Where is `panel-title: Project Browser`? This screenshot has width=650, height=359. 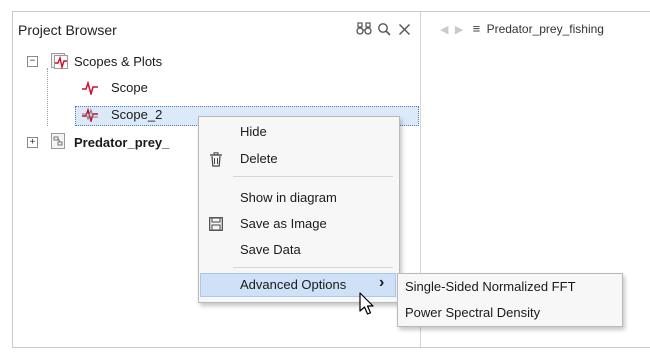
panel-title: Project Browser is located at coordinates (67, 30).